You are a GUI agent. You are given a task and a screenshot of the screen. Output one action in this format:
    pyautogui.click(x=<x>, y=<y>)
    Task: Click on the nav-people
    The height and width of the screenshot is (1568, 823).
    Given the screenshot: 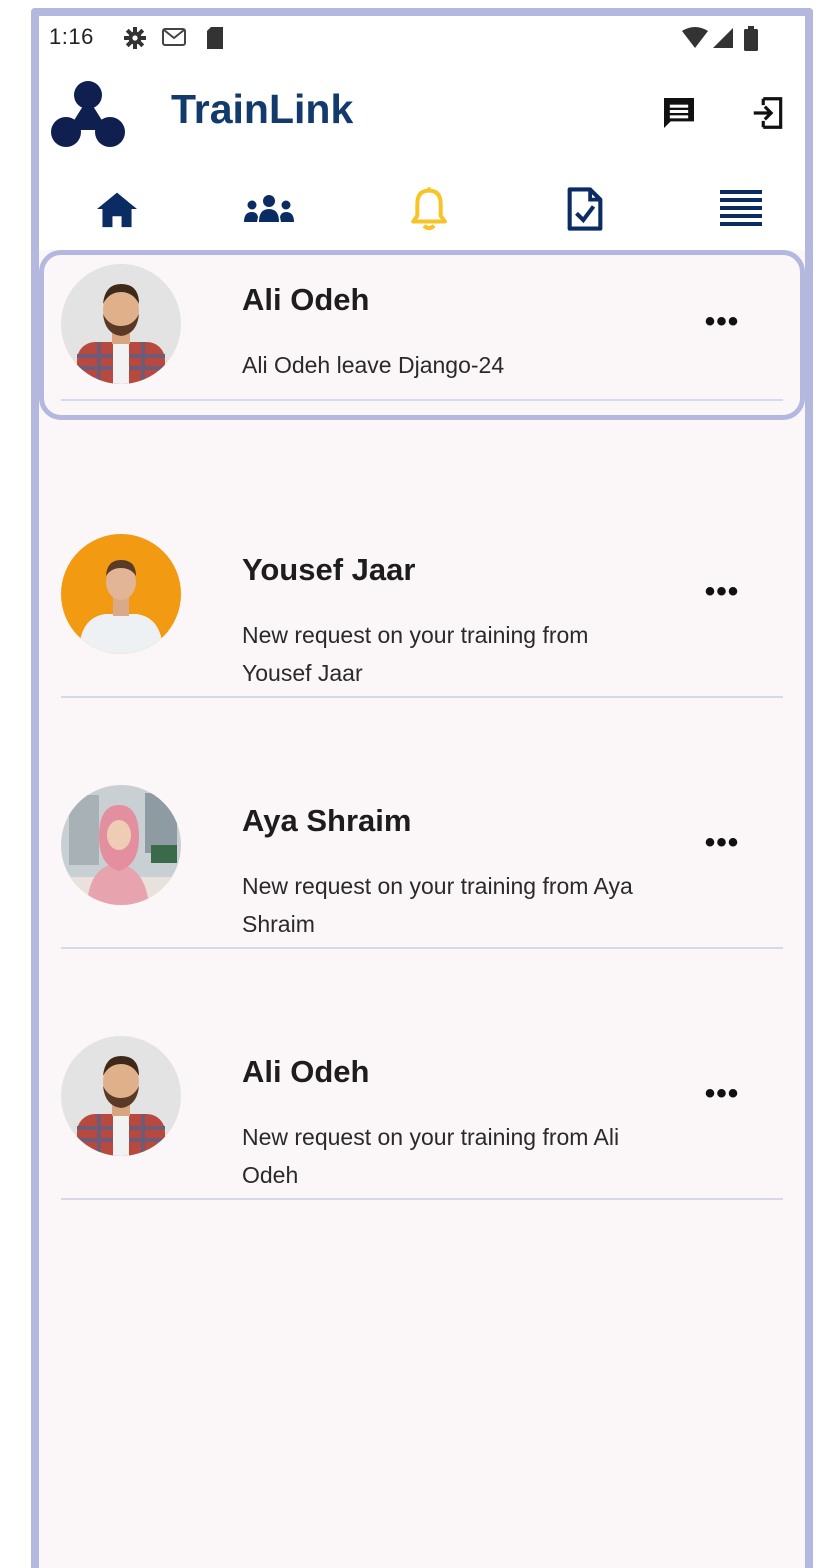 What is the action you would take?
    pyautogui.click(x=269, y=211)
    